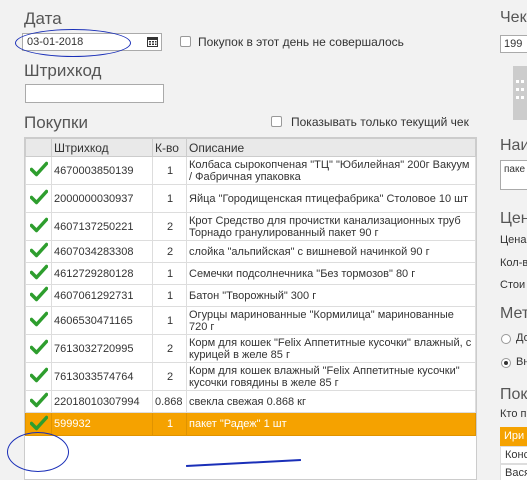  I want to click on header-barcode: Штрихкод, so click(102, 147).